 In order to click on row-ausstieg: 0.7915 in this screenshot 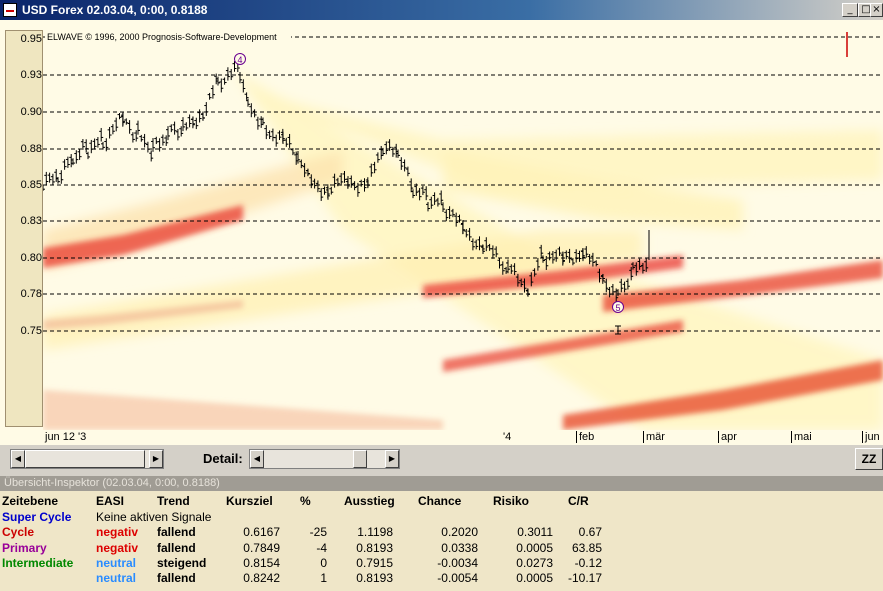, I will do `click(374, 562)`.